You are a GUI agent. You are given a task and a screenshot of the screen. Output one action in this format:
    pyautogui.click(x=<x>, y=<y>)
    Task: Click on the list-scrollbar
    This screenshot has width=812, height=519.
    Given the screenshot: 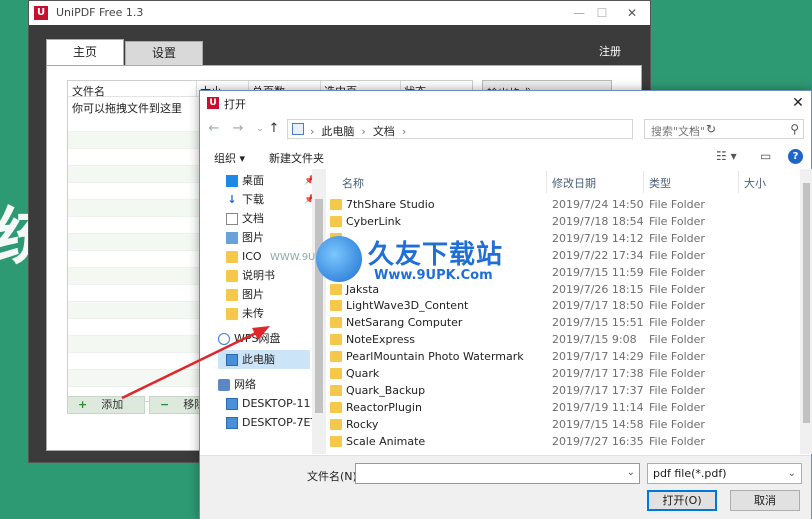 What is the action you would take?
    pyautogui.click(x=806, y=311)
    